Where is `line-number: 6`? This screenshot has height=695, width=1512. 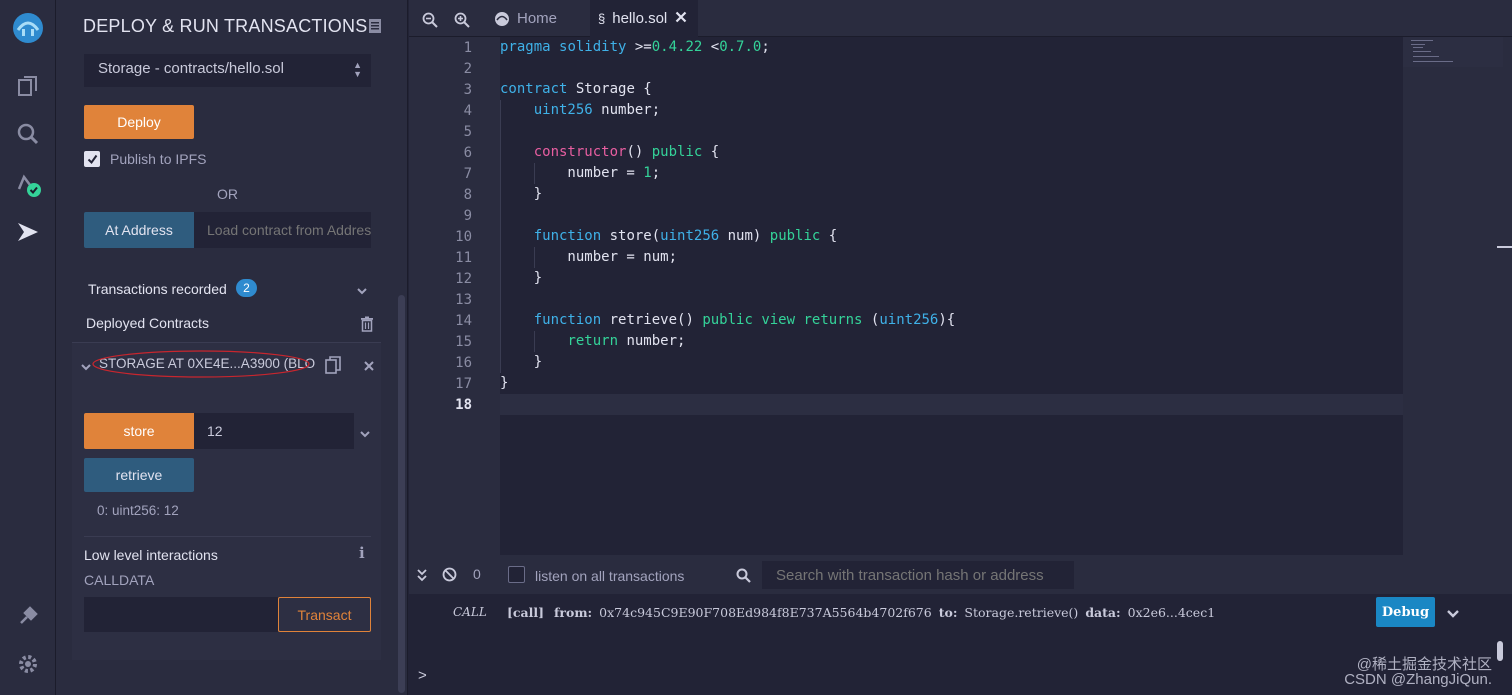 line-number: 6 is located at coordinates (467, 153).